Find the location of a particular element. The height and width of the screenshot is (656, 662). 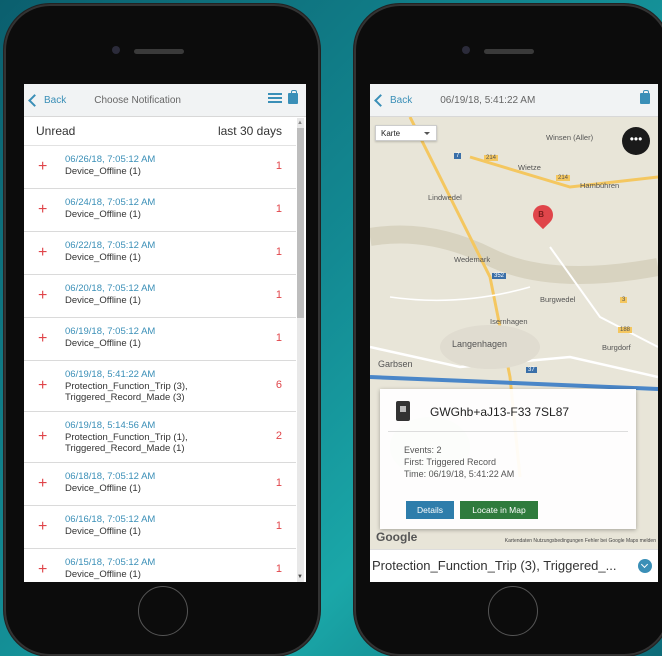

chevron-left-icon is located at coordinates (34, 100).